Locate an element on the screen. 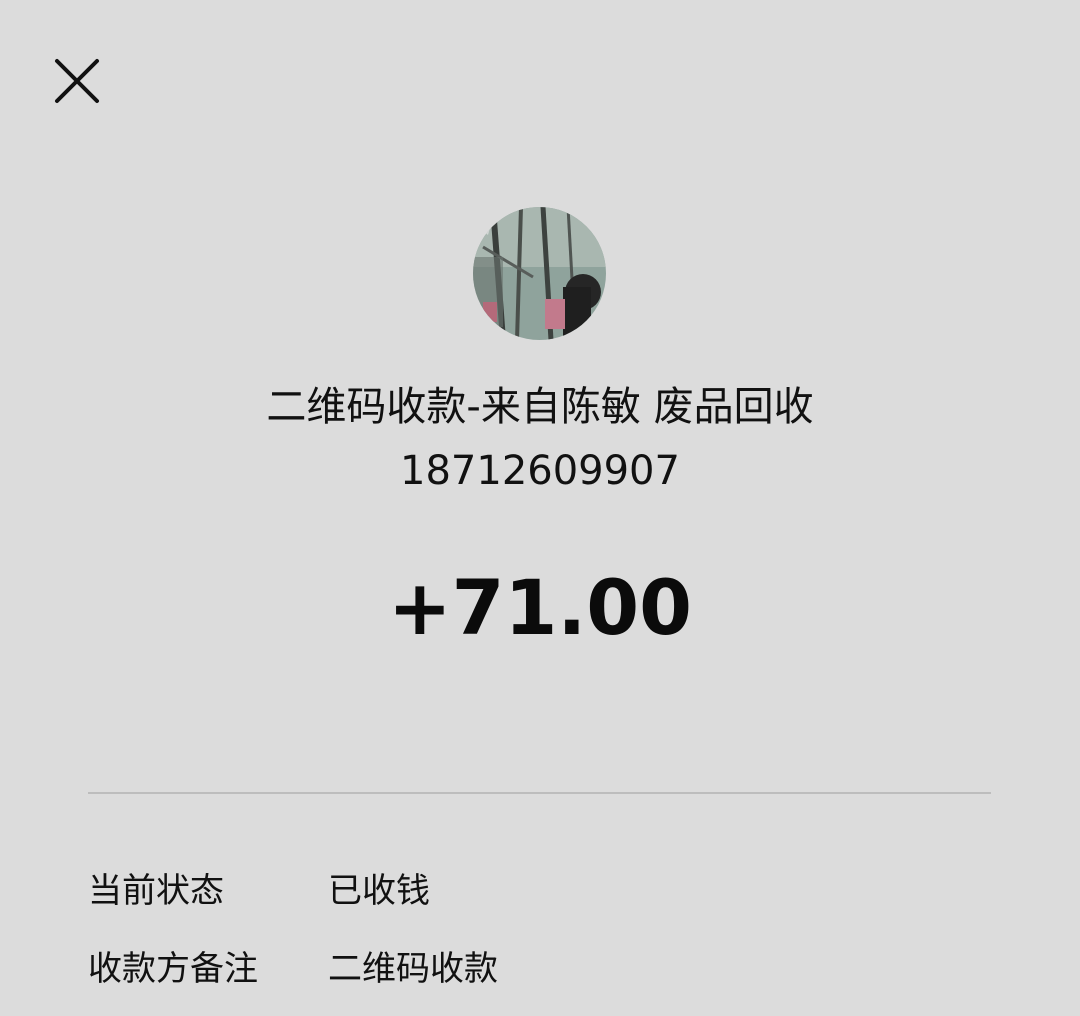  status-label: 当前状态 is located at coordinates (156, 891).